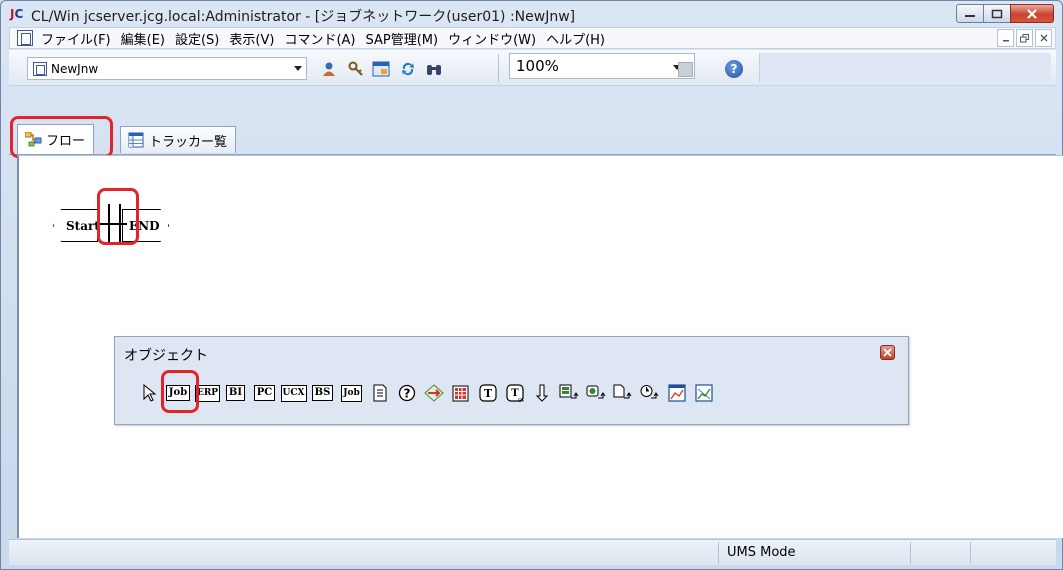 This screenshot has width=1063, height=570. I want to click on job-branch-icon, so click(568, 391).